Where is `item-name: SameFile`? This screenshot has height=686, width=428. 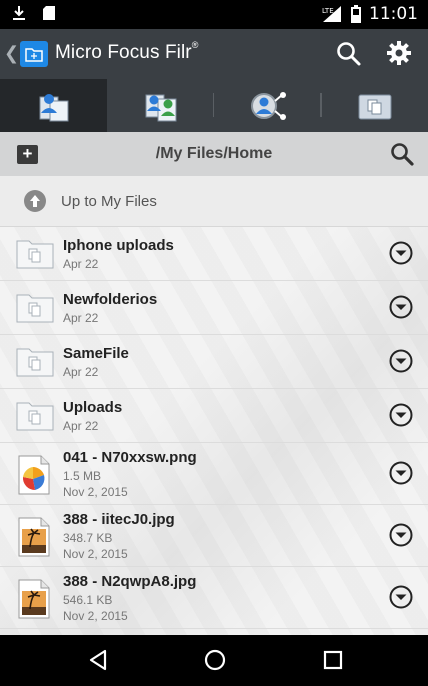
item-name: SameFile is located at coordinates (96, 353).